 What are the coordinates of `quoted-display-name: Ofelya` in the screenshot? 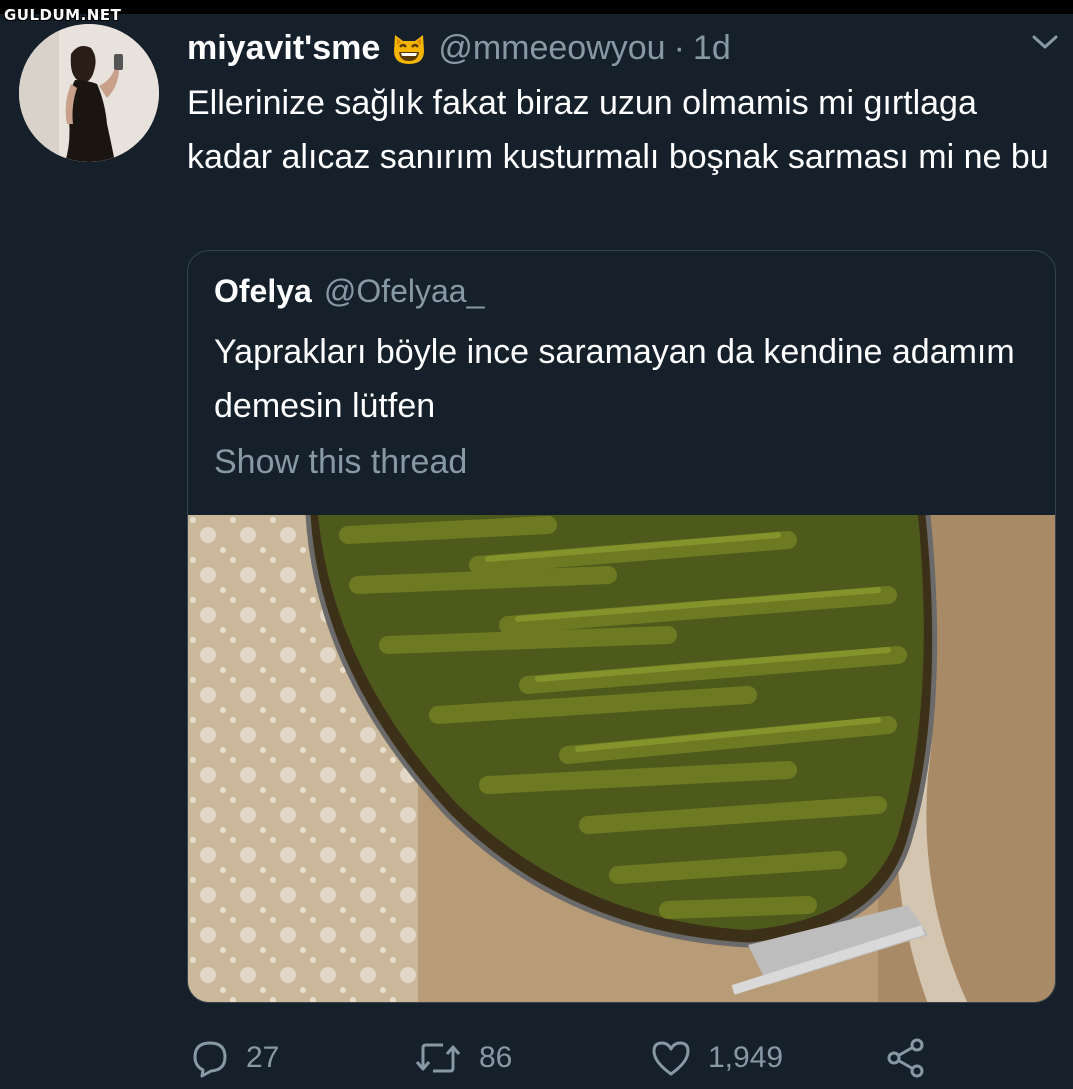 It's located at (263, 291).